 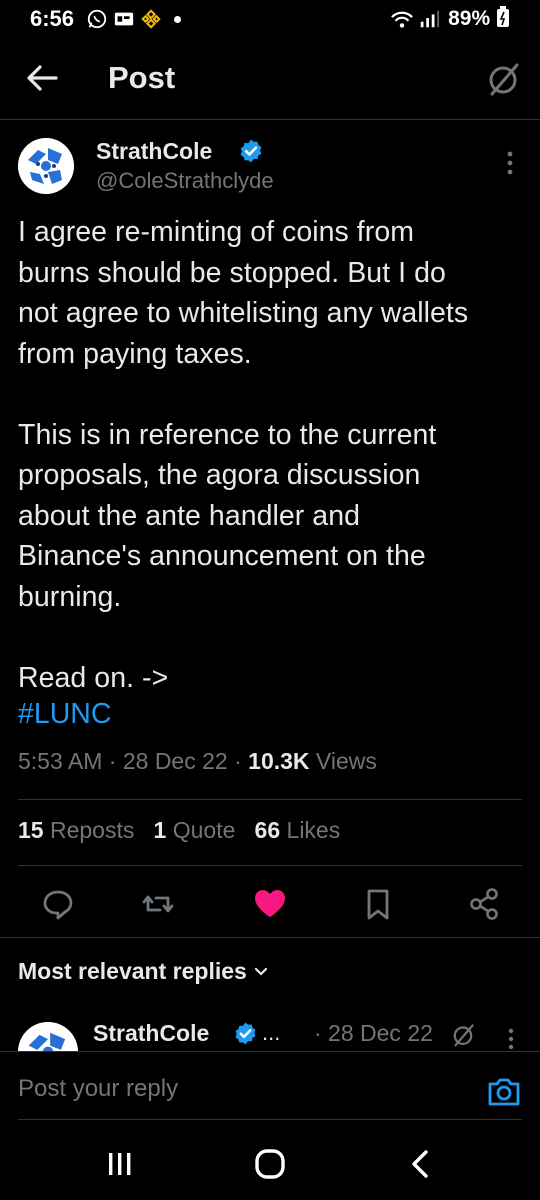 I want to click on binance-icon, so click(x=151, y=19).